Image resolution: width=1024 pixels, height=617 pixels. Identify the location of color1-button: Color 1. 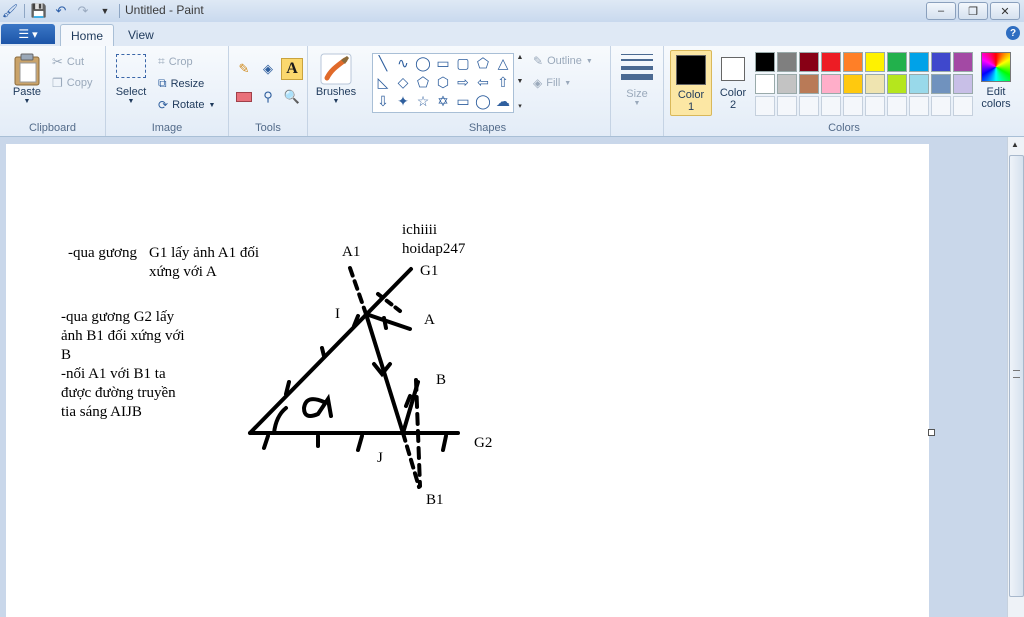
(691, 83).